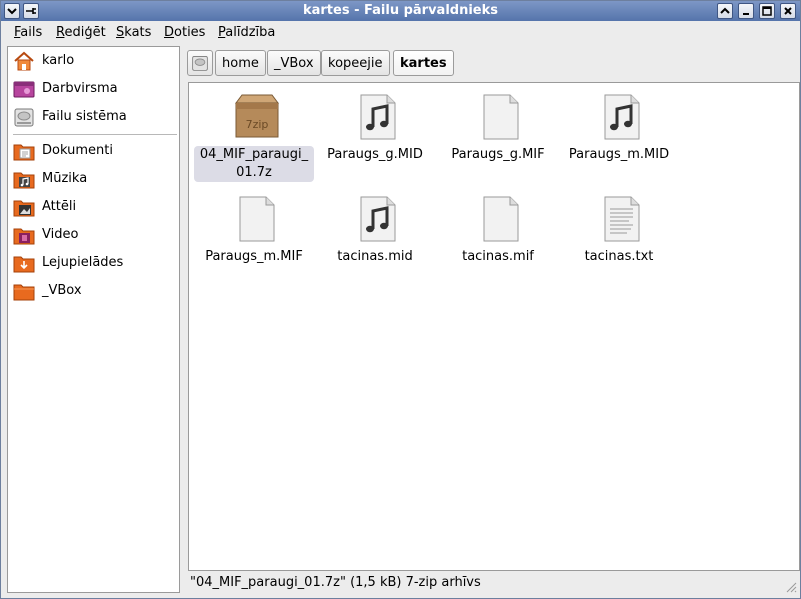  Describe the element at coordinates (95, 134) in the screenshot. I see `sidebar-separator` at that location.